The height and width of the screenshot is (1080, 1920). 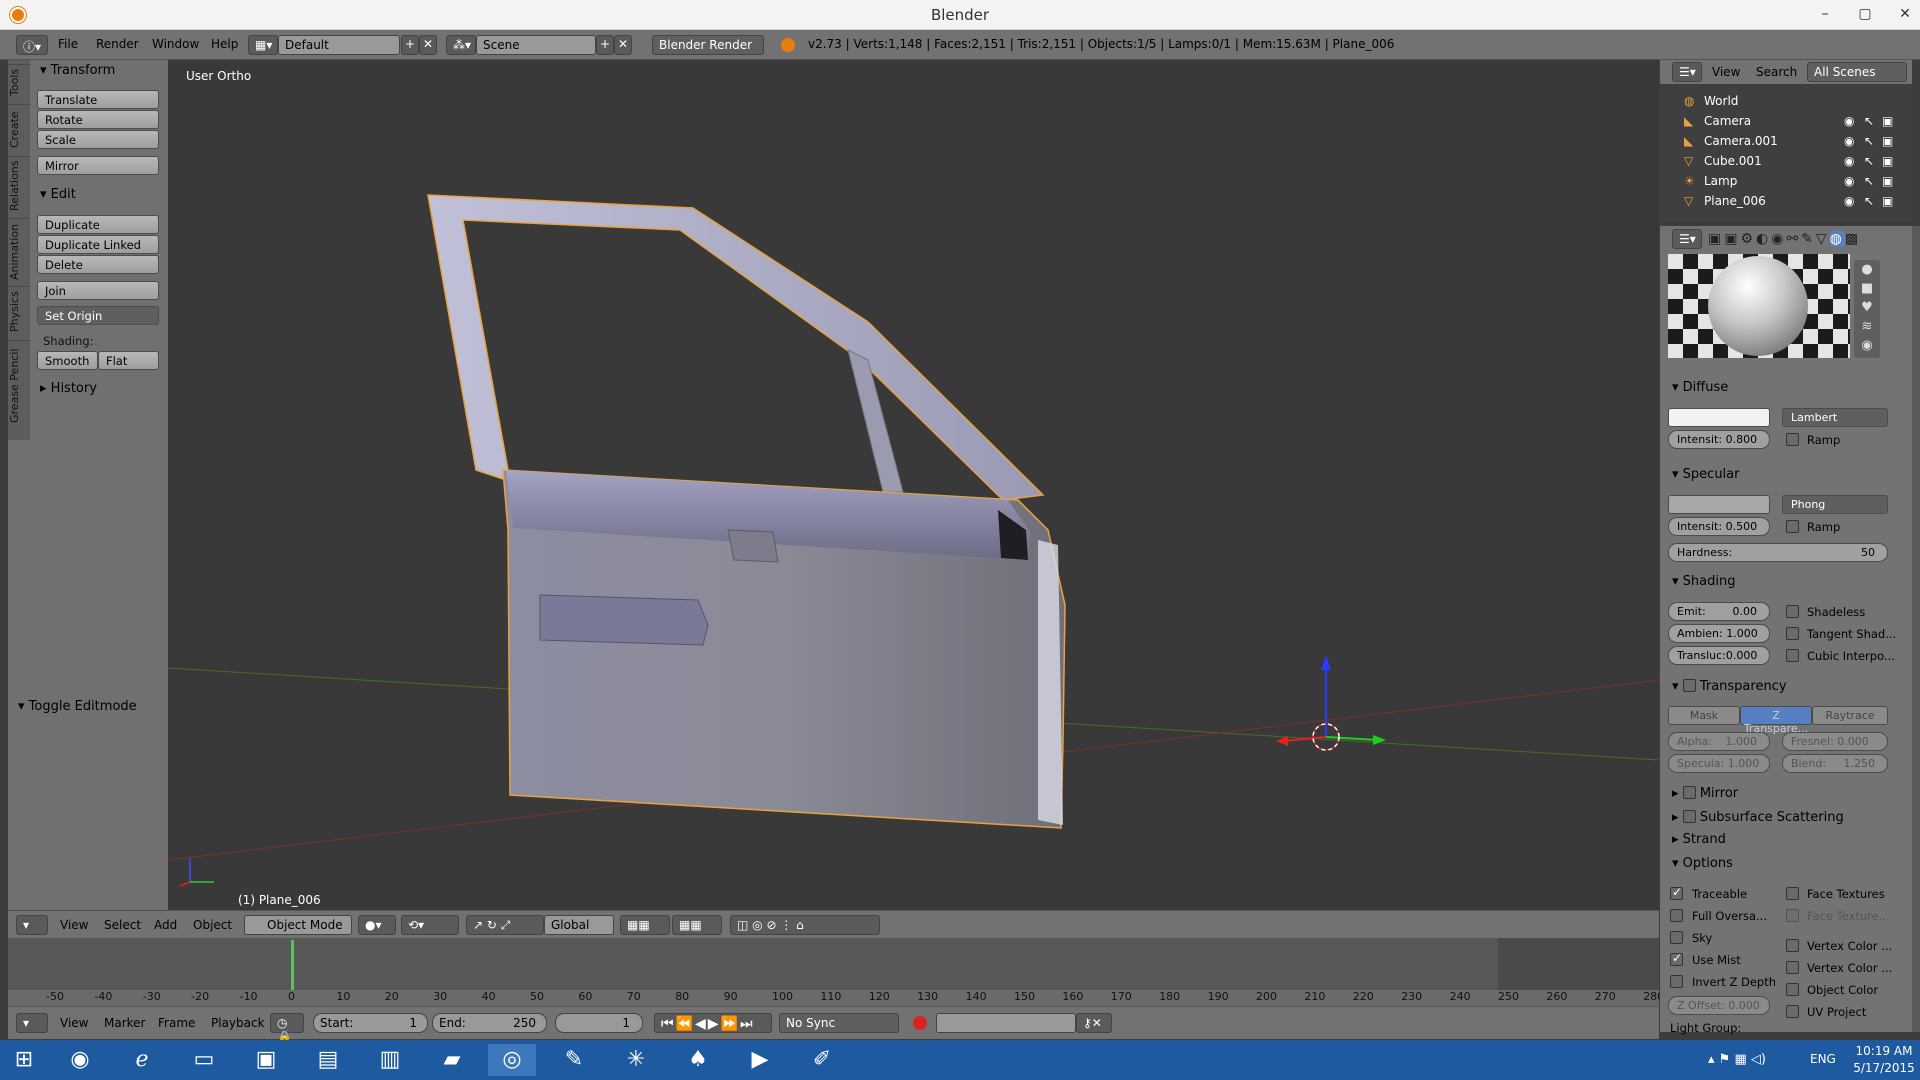 I want to click on transparency-mode-raytrace: Raytrace, so click(x=1850, y=715).